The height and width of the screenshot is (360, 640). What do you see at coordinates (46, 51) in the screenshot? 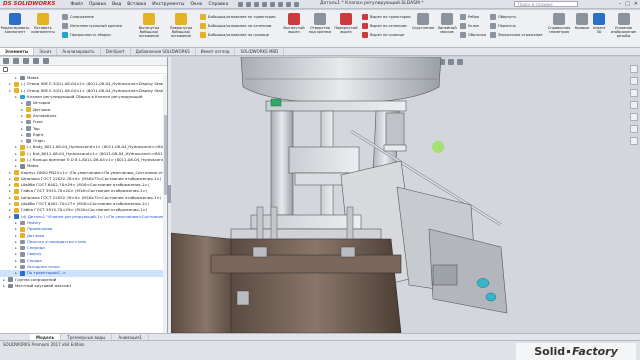
I see `tab-sketch: Эскиз` at bounding box center [46, 51].